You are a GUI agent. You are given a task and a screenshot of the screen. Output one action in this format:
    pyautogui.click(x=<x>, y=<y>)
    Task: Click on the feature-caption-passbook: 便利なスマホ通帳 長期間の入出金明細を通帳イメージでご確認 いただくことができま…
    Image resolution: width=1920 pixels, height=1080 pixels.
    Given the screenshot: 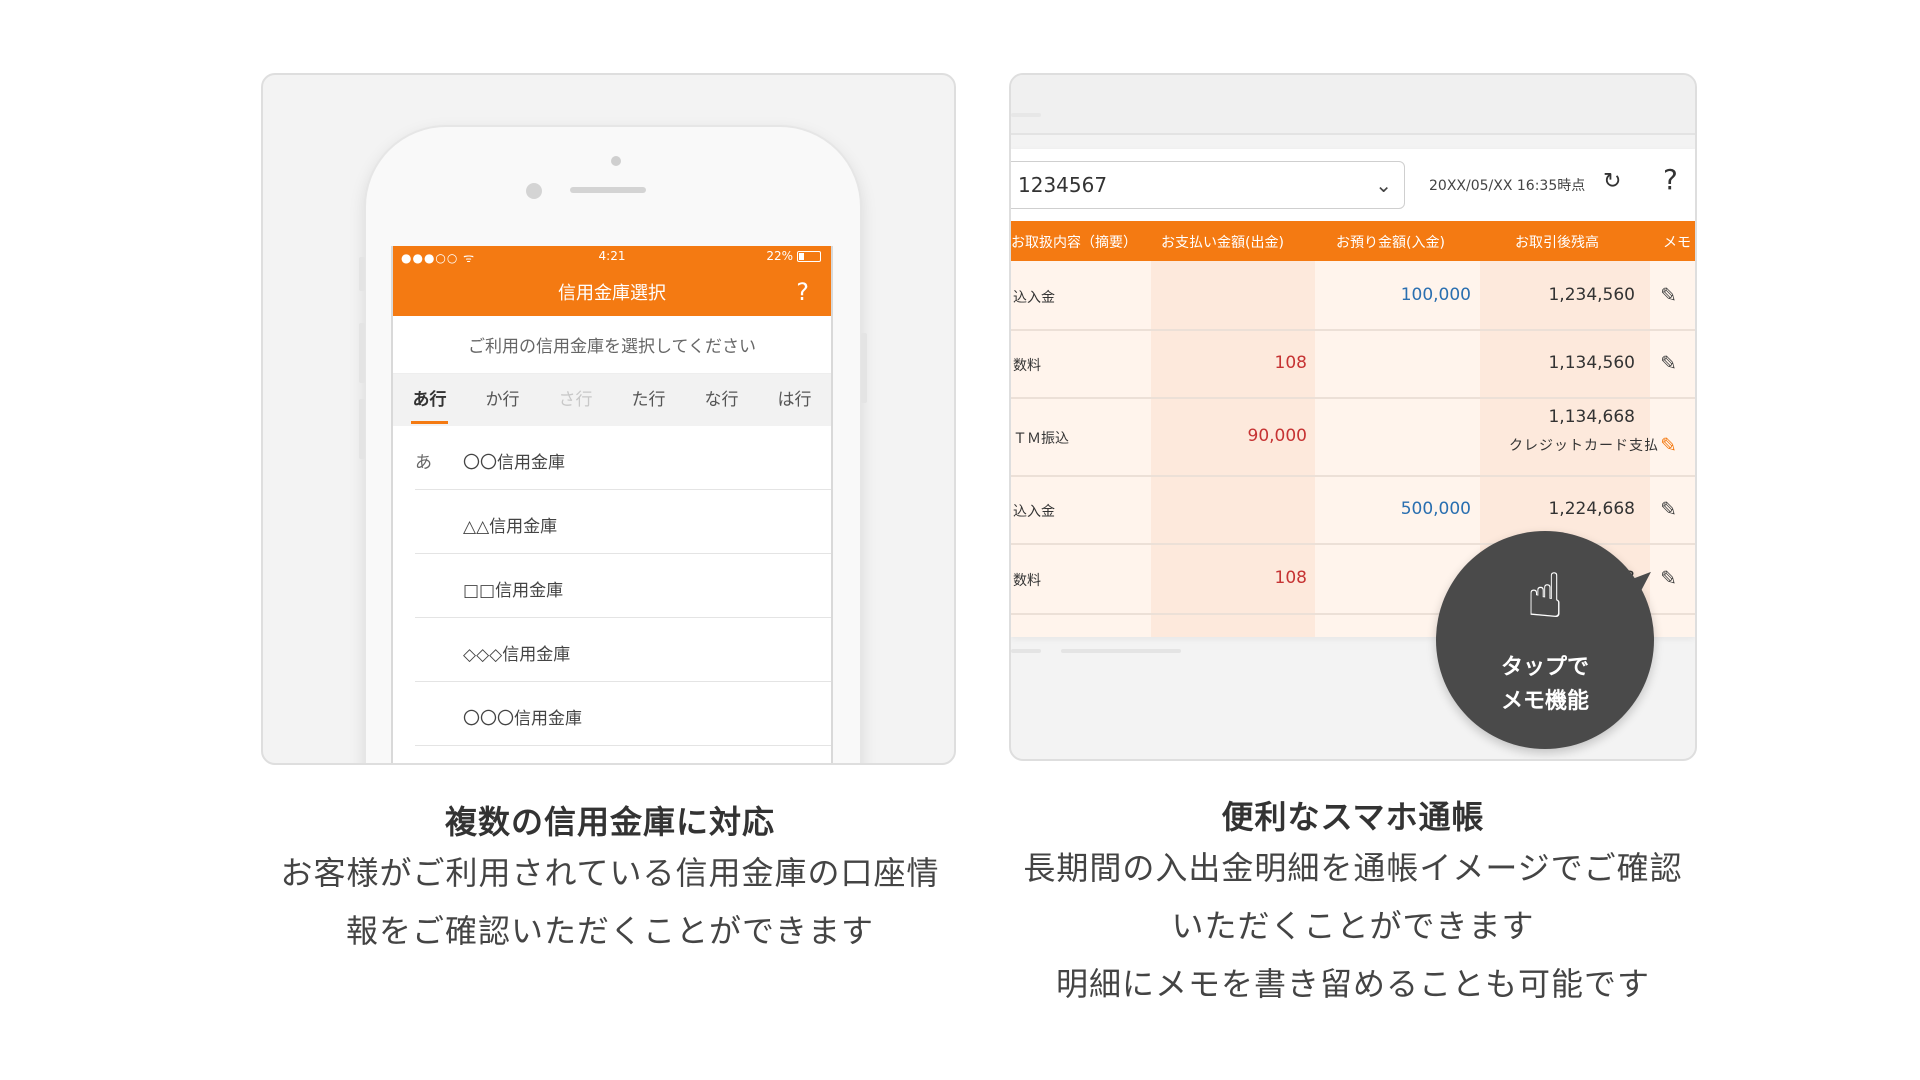 What is the action you would take?
    pyautogui.click(x=1353, y=904)
    